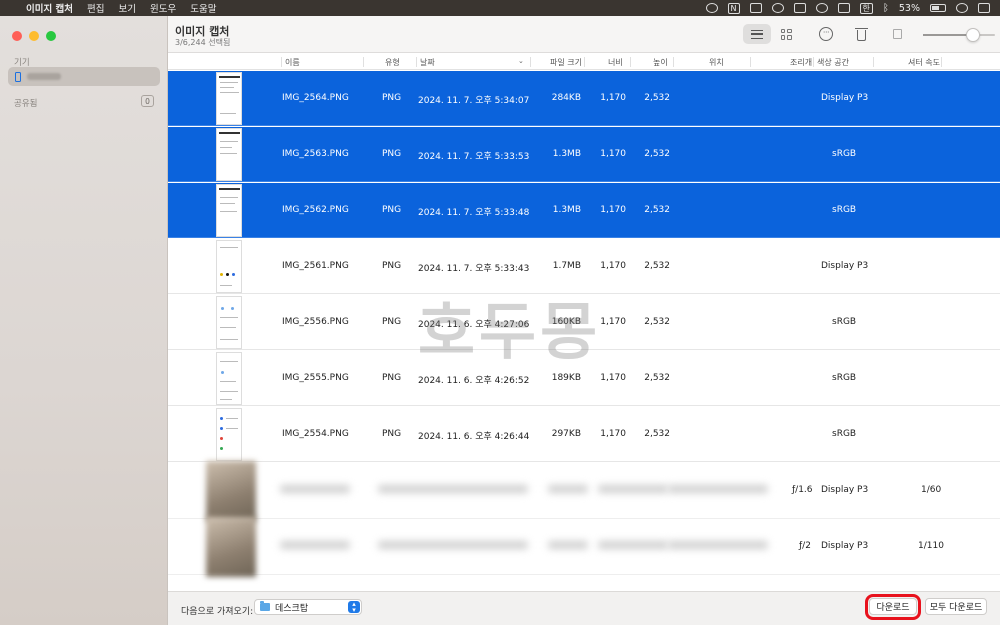  Describe the element at coordinates (292, 62) in the screenshot. I see `column-header-name: 이름` at that location.